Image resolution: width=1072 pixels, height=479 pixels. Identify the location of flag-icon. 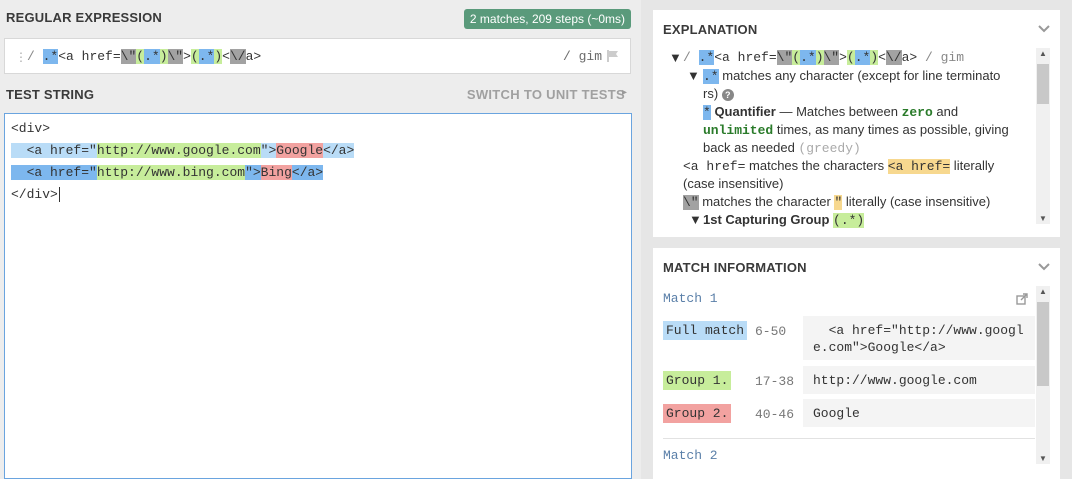
(613, 56).